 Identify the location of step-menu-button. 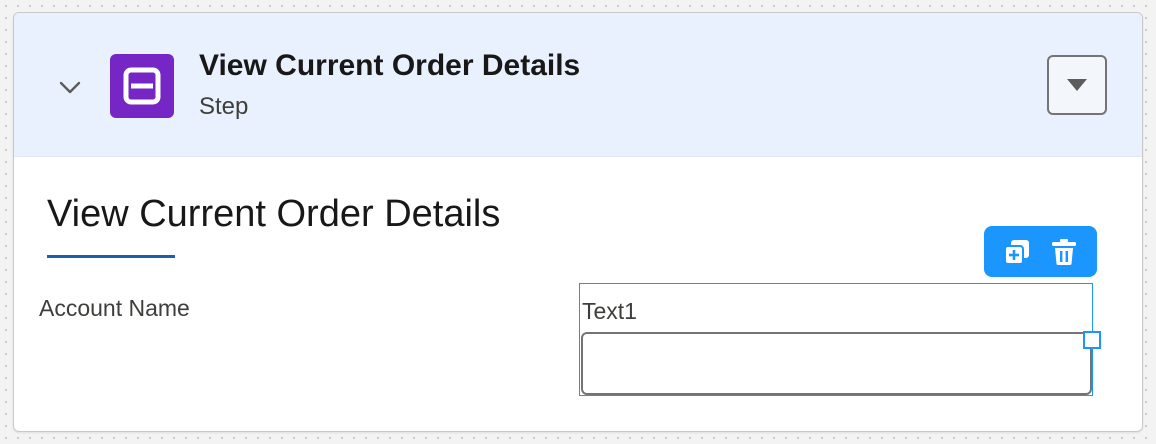
(1077, 85).